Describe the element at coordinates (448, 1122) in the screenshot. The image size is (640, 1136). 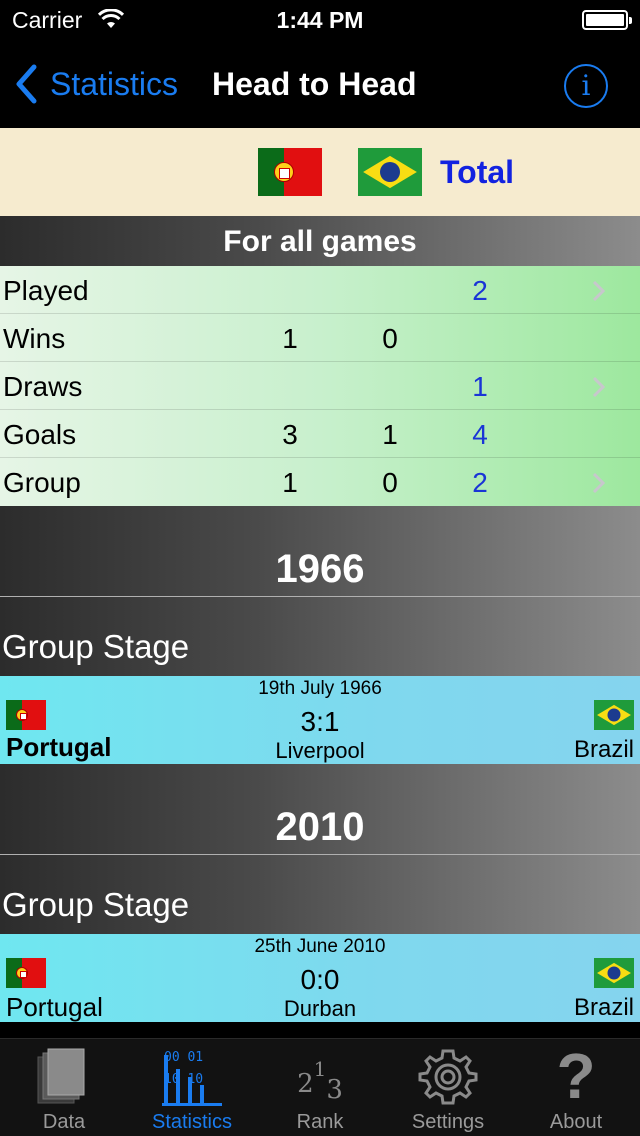
I see `tab-label: Settings` at that location.